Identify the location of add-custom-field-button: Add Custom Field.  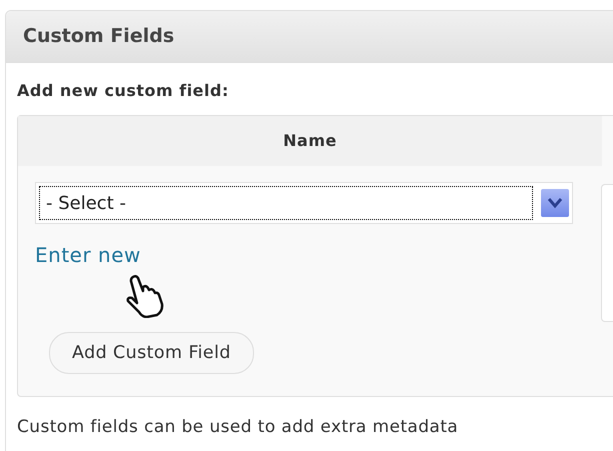
(151, 353).